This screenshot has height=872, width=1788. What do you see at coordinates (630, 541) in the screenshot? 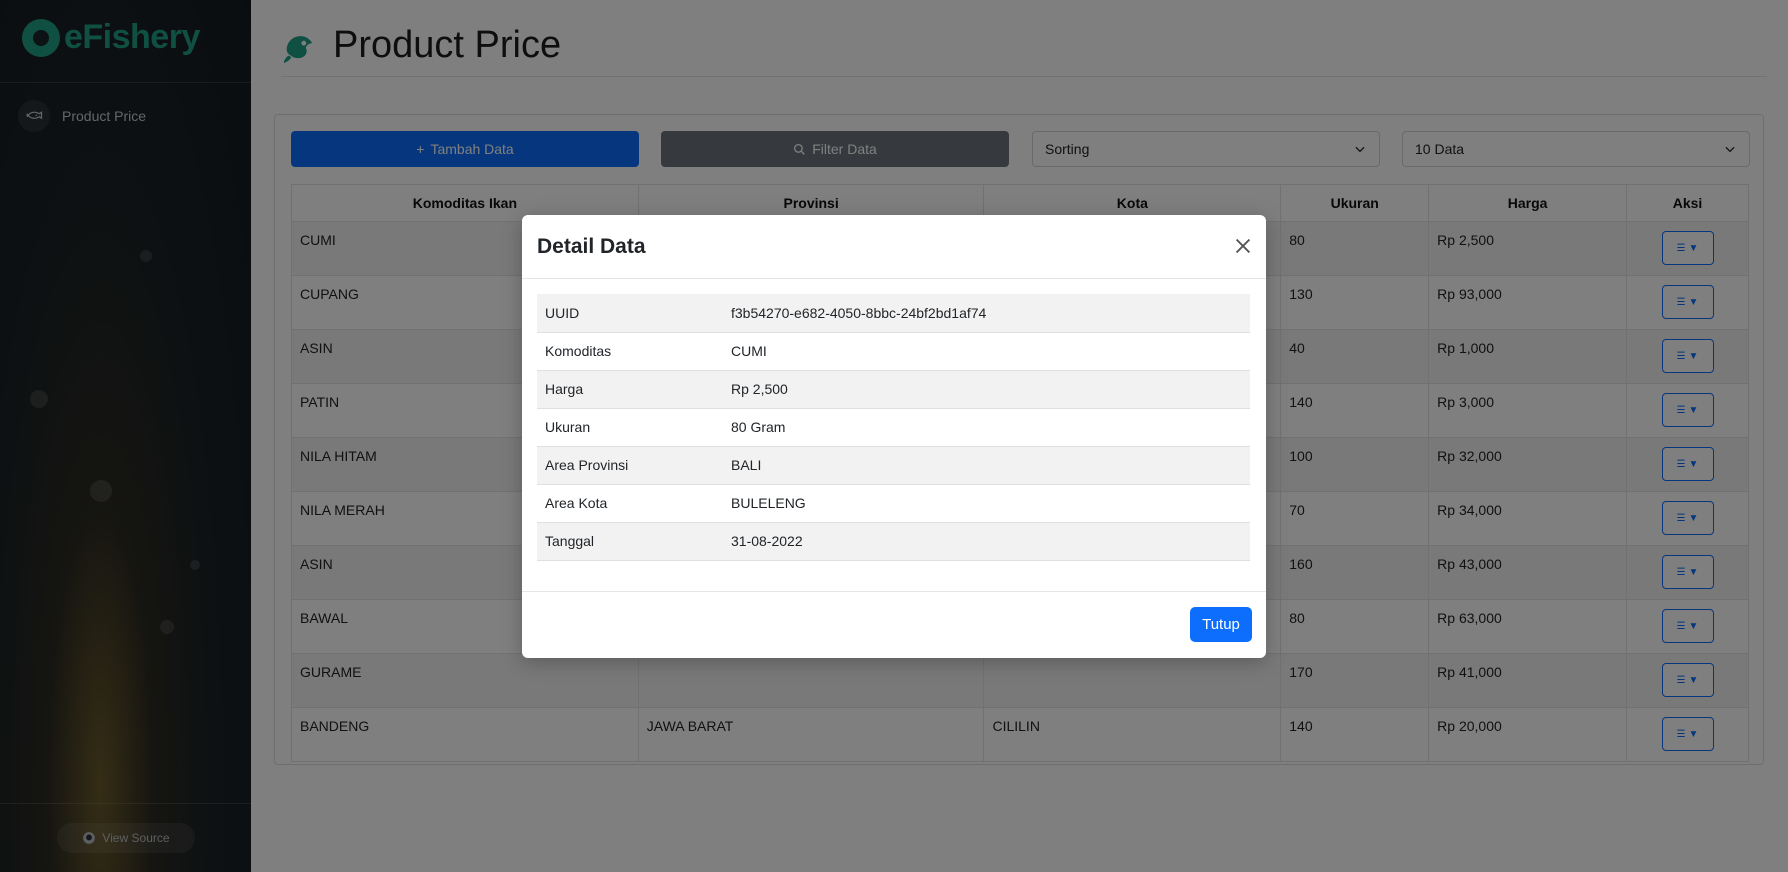
I see `detail-key: Tanggal` at bounding box center [630, 541].